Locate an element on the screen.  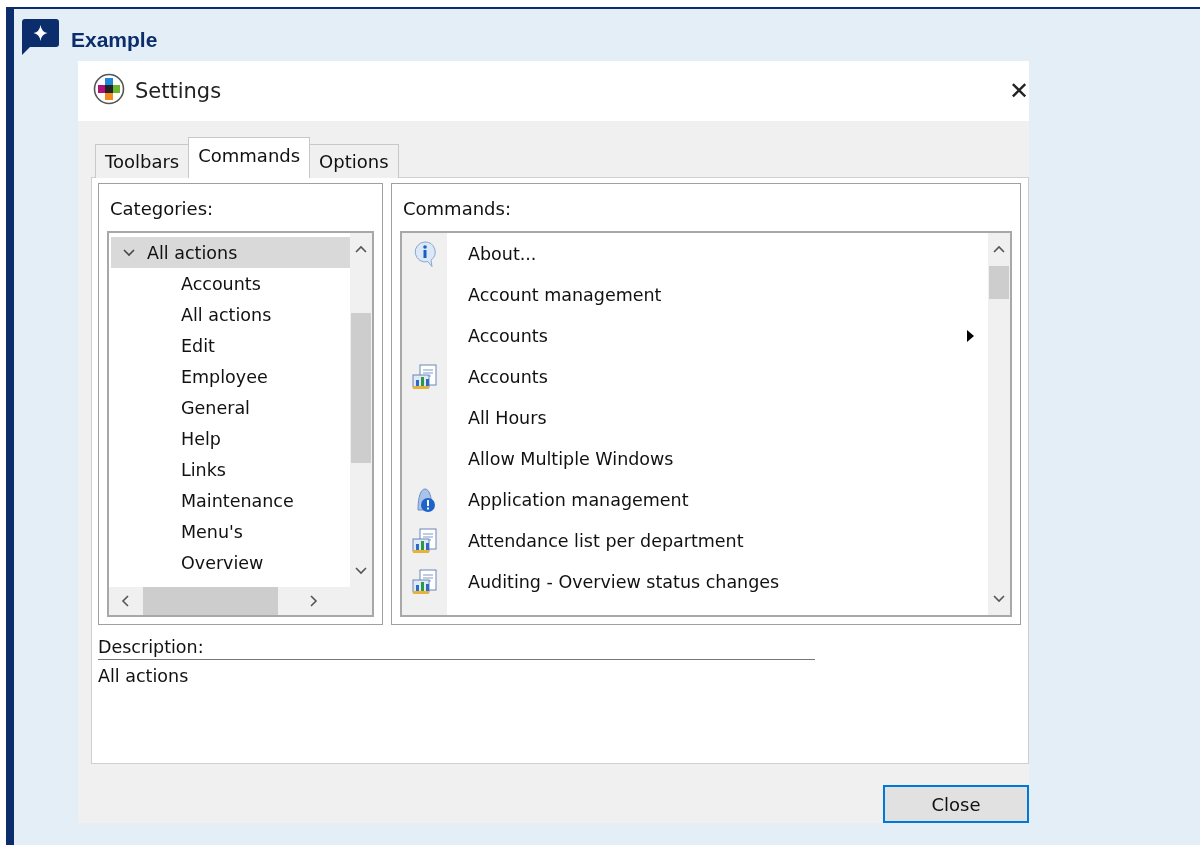
tab: Options is located at coordinates (354, 161).